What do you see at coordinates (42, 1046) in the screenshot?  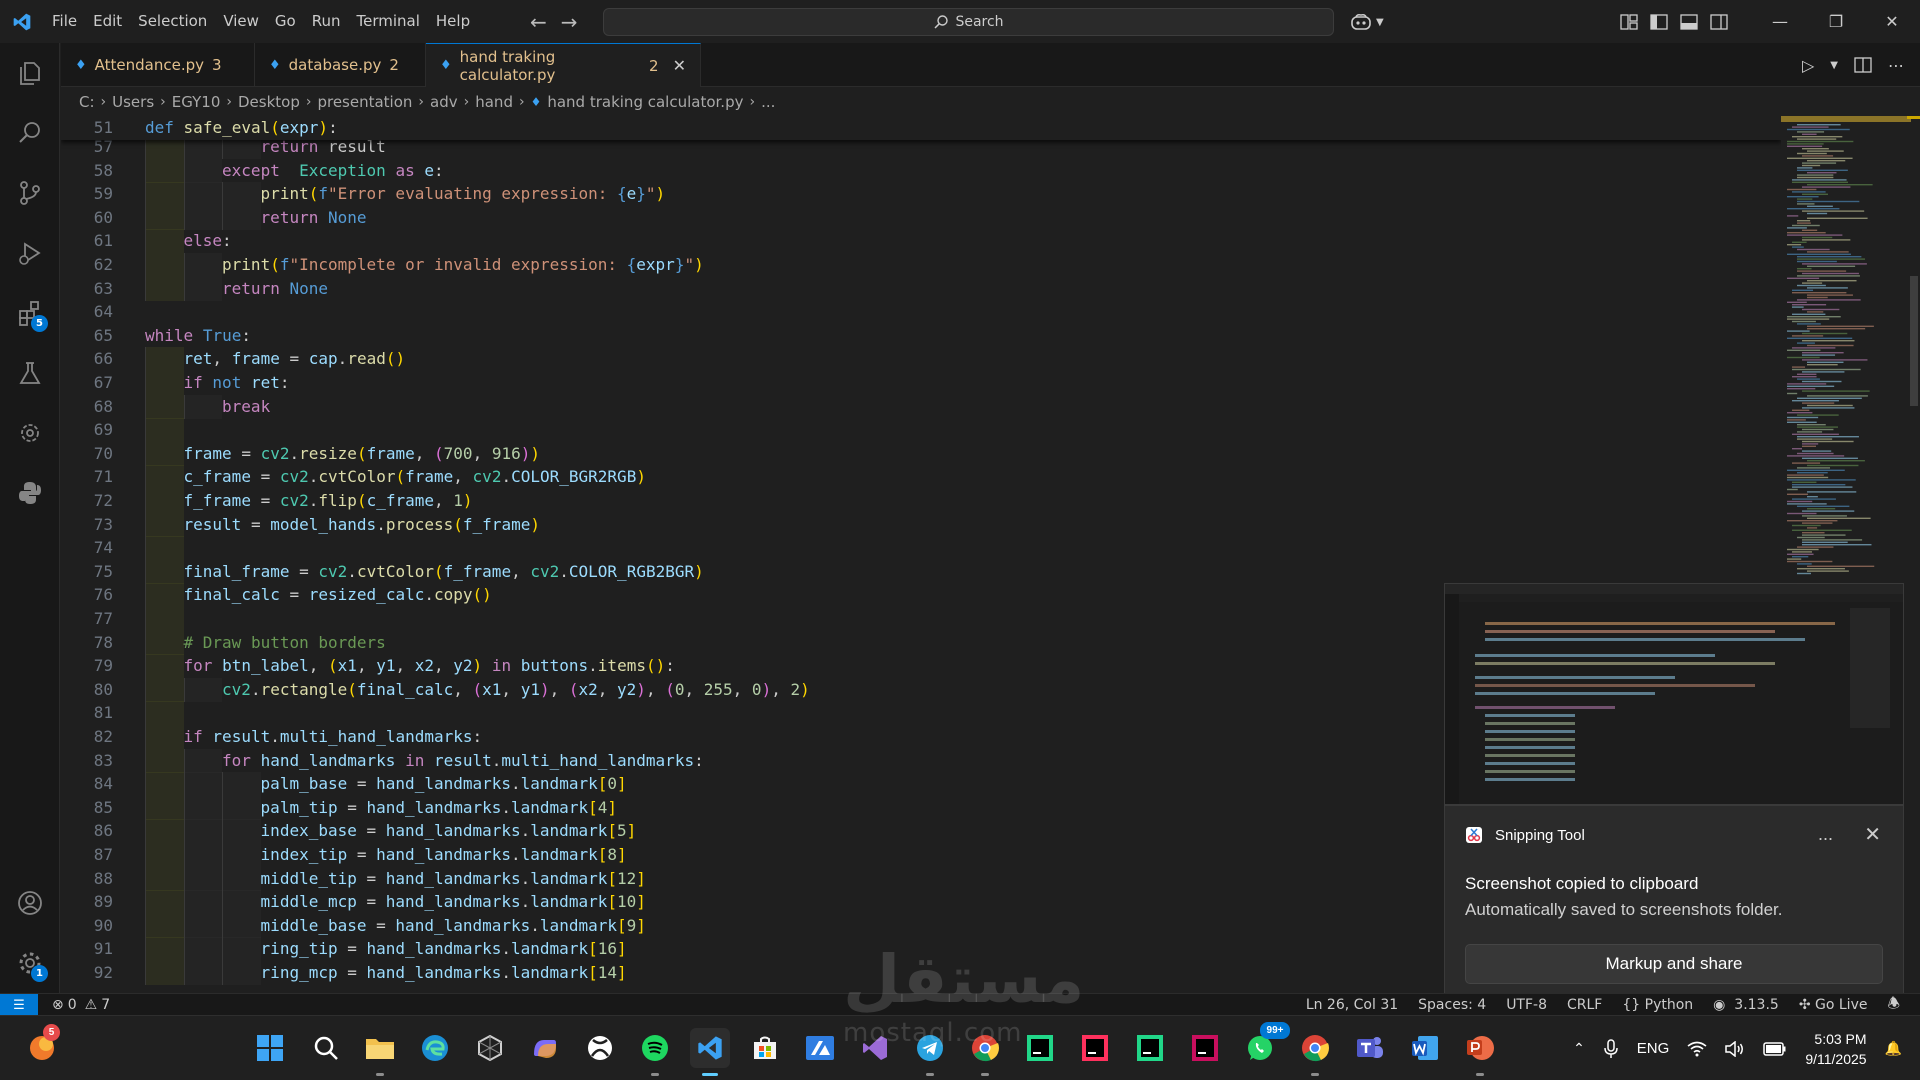 I see `weather-widget: 5` at bounding box center [42, 1046].